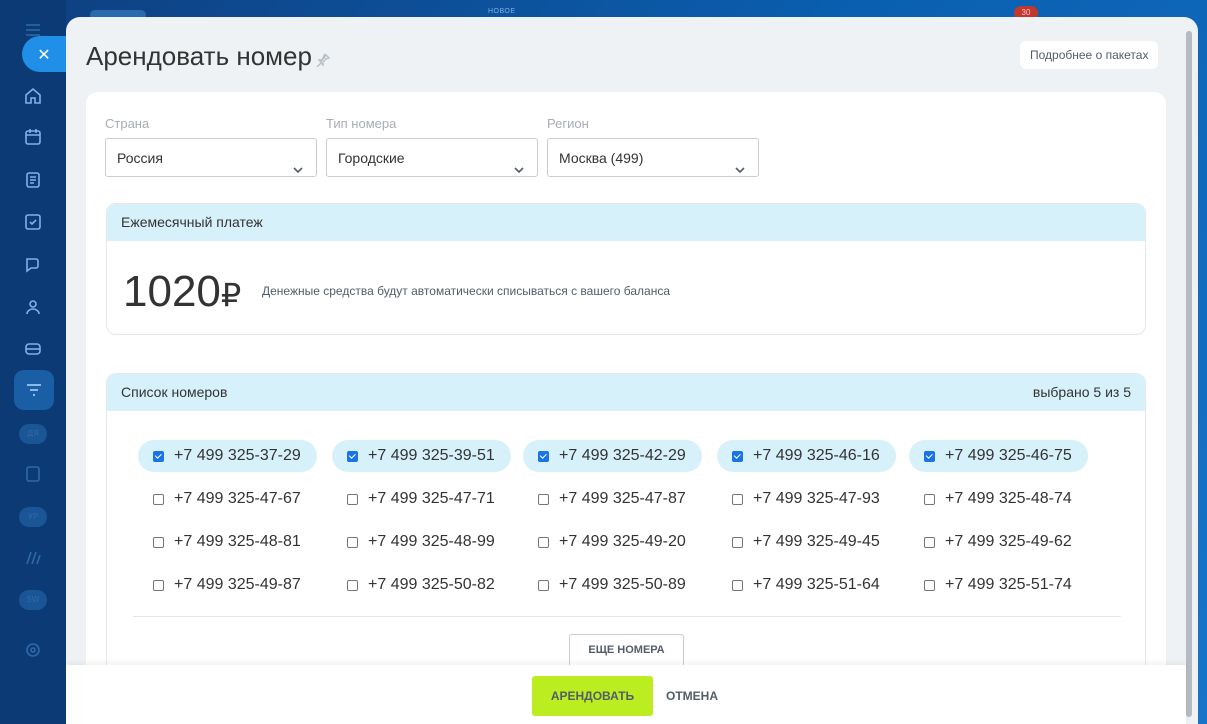 The width and height of the screenshot is (1207, 724). Describe the element at coordinates (33, 600) in the screenshot. I see `sidebar-badge-3: SW` at that location.